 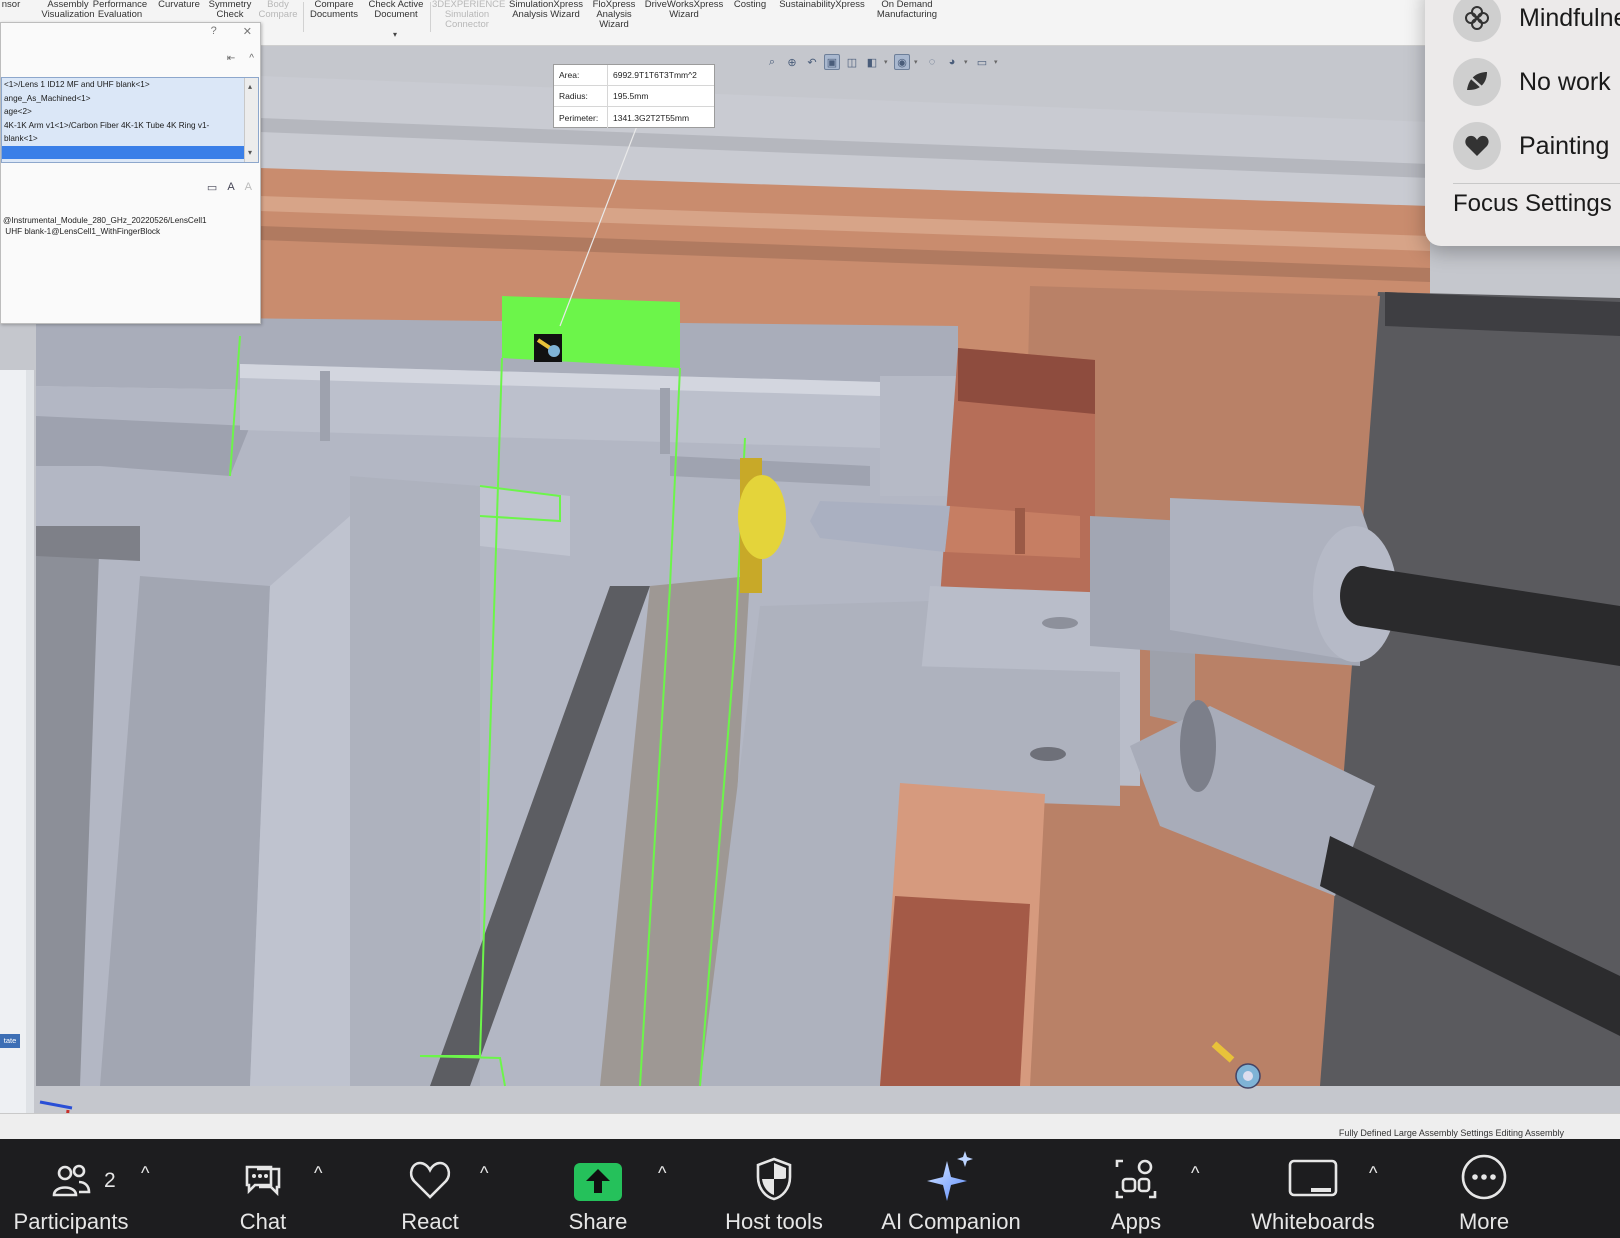 What do you see at coordinates (130, 85) in the screenshot?
I see `list-item: <1>/Lens 1 ID12 MF and UHF blank<1>` at bounding box center [130, 85].